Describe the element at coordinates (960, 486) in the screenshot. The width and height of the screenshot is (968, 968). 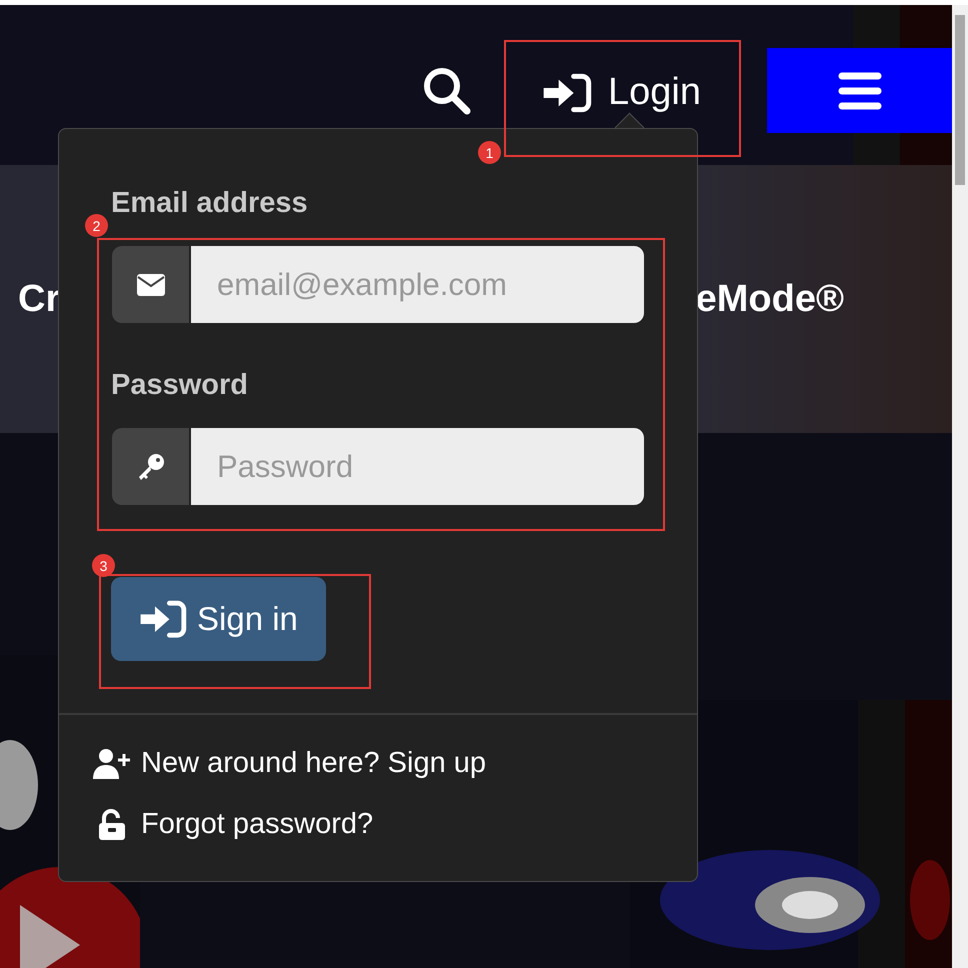
I see `scrollbar` at that location.